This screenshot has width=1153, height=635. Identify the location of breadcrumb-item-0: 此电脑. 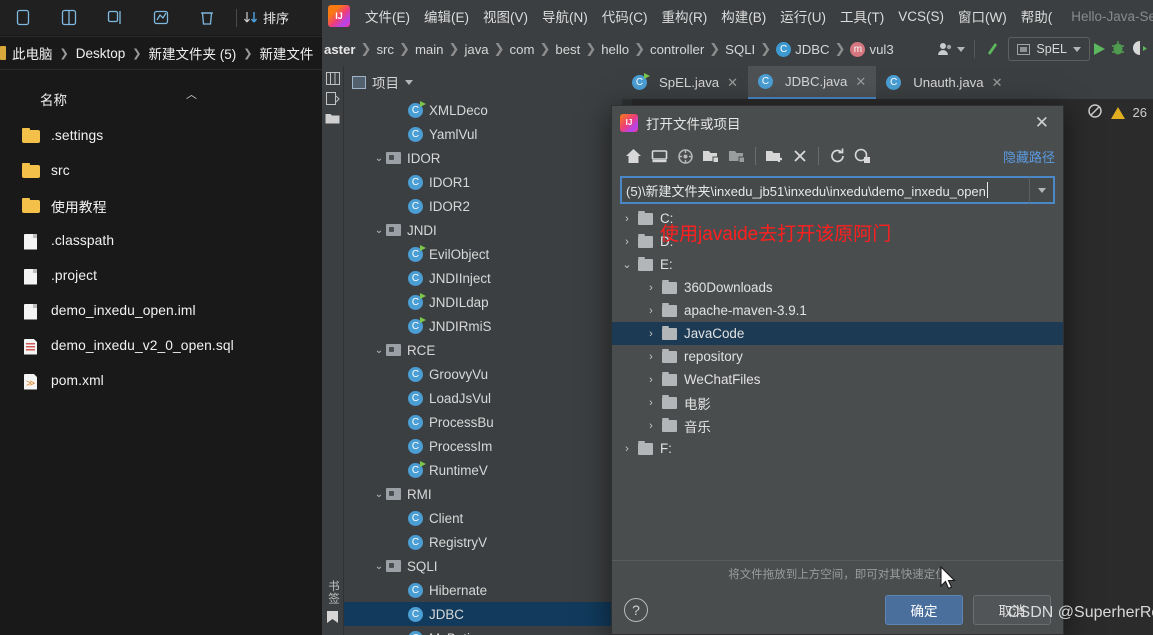
(32, 53).